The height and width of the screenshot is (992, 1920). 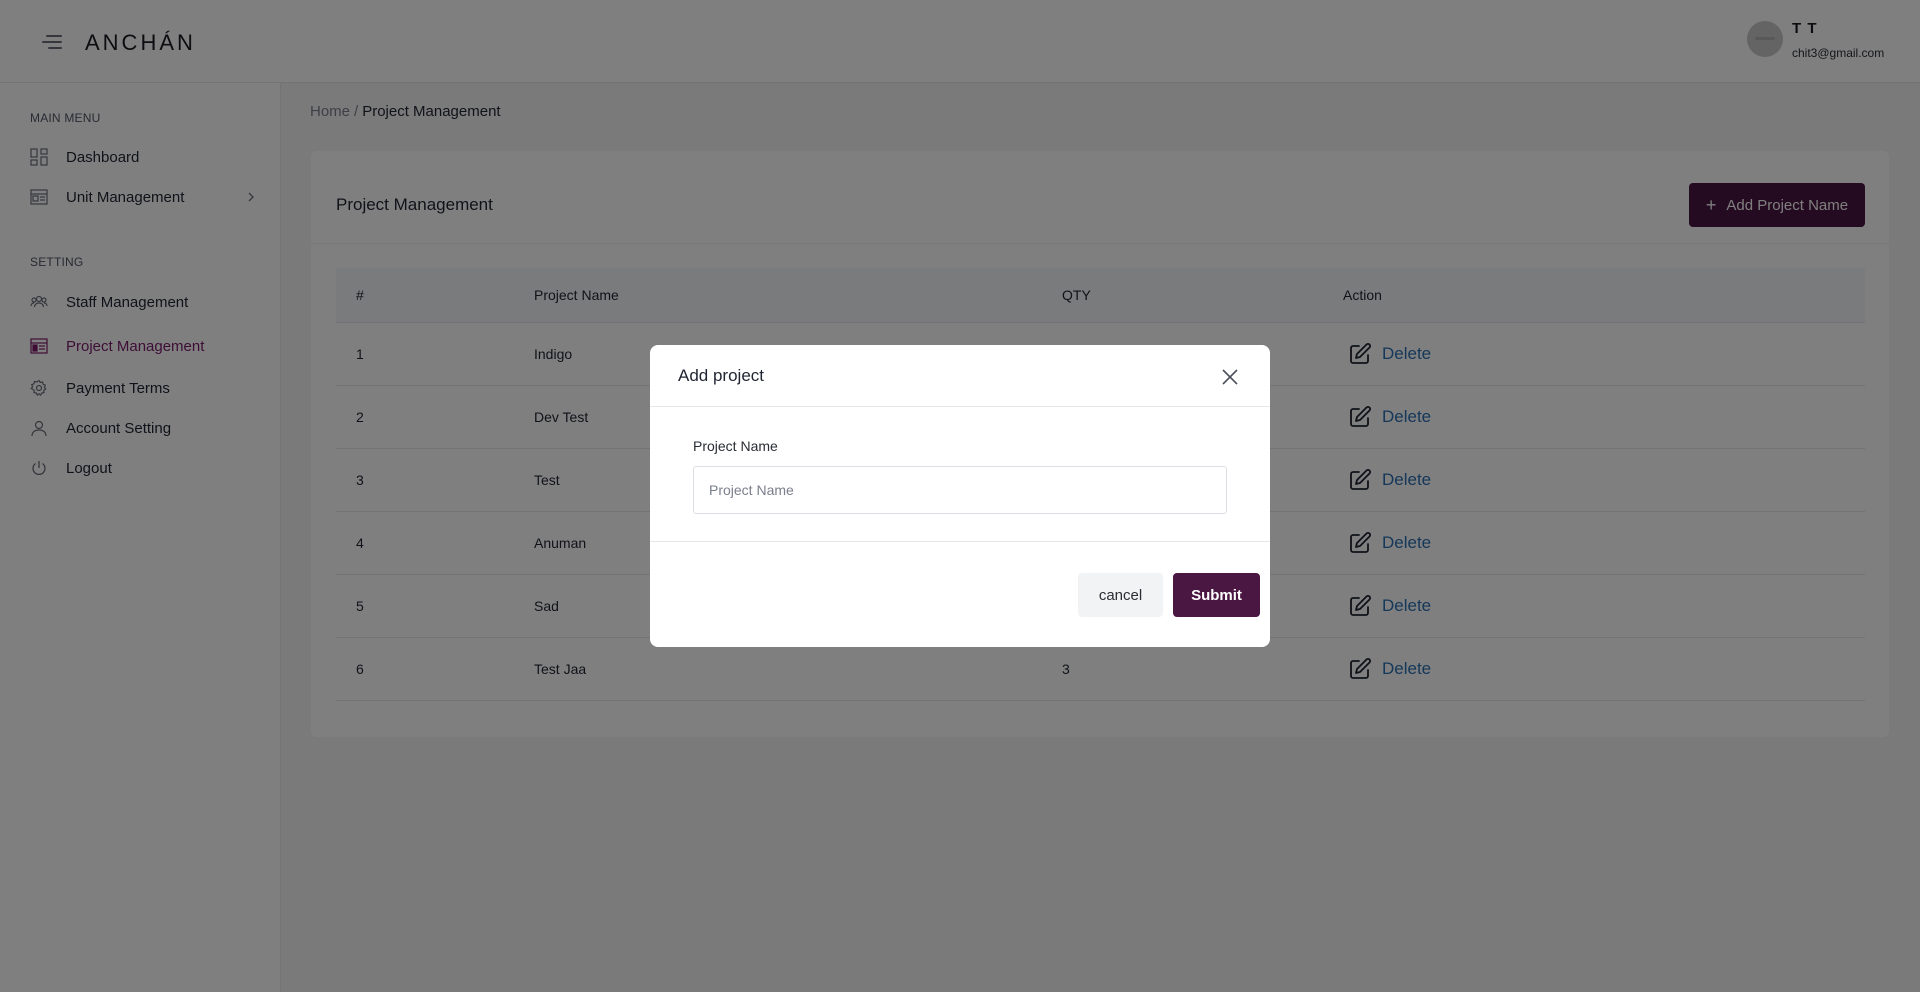 What do you see at coordinates (1230, 377) in the screenshot?
I see `close-icon` at bounding box center [1230, 377].